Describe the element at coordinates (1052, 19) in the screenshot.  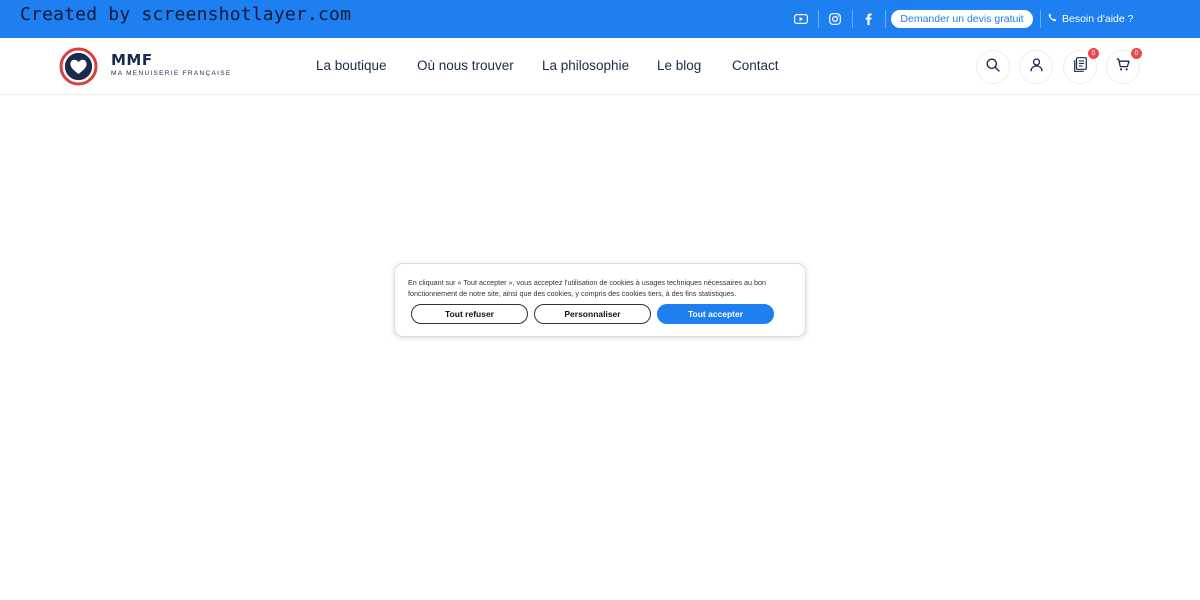
I see `phone-icon` at that location.